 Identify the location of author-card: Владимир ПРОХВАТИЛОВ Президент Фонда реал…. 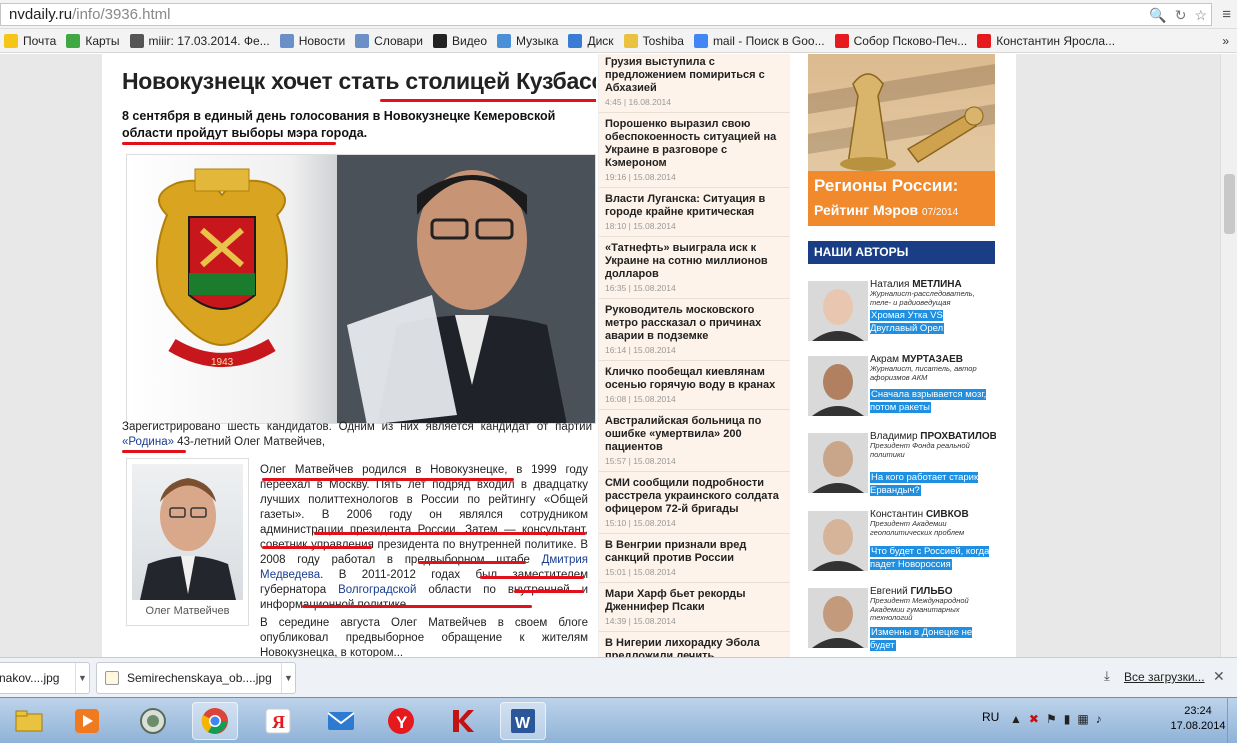
(902, 467).